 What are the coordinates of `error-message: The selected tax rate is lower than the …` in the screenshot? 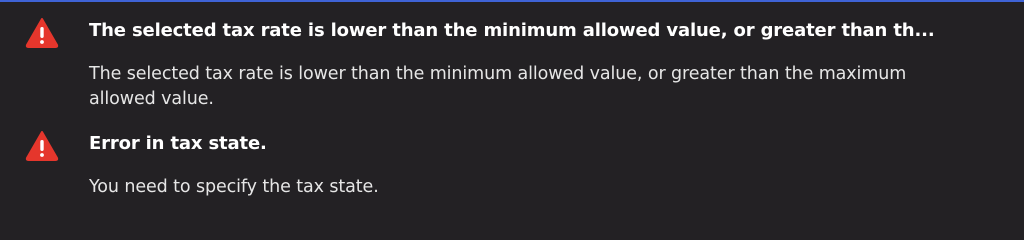 It's located at (498, 86).